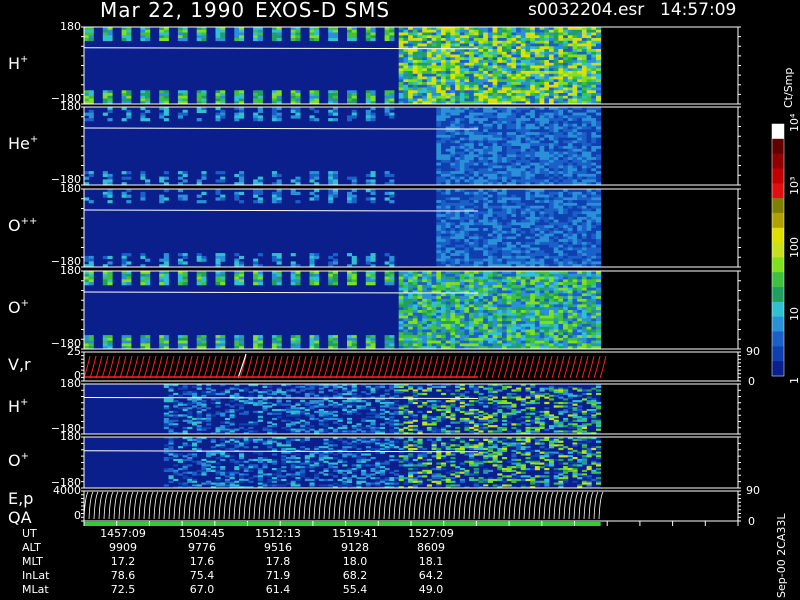 The height and width of the screenshot is (600, 800). I want to click on ephemeris-row: MLat 72.5 67.0 61.4 55.4 49.0, so click(380, 590).